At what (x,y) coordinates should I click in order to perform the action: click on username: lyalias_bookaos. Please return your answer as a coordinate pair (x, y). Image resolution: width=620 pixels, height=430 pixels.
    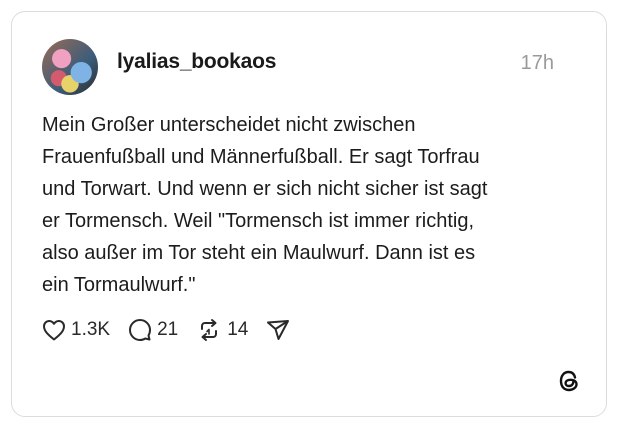
    Looking at the image, I should click on (196, 62).